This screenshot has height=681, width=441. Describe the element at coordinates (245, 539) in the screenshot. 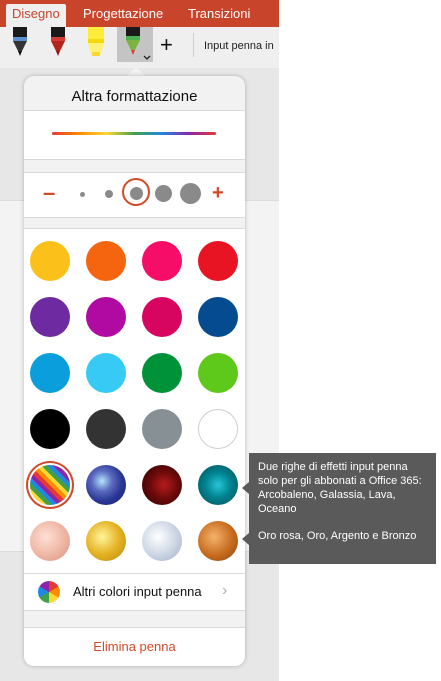

I see `callout-pointer-bottom` at that location.